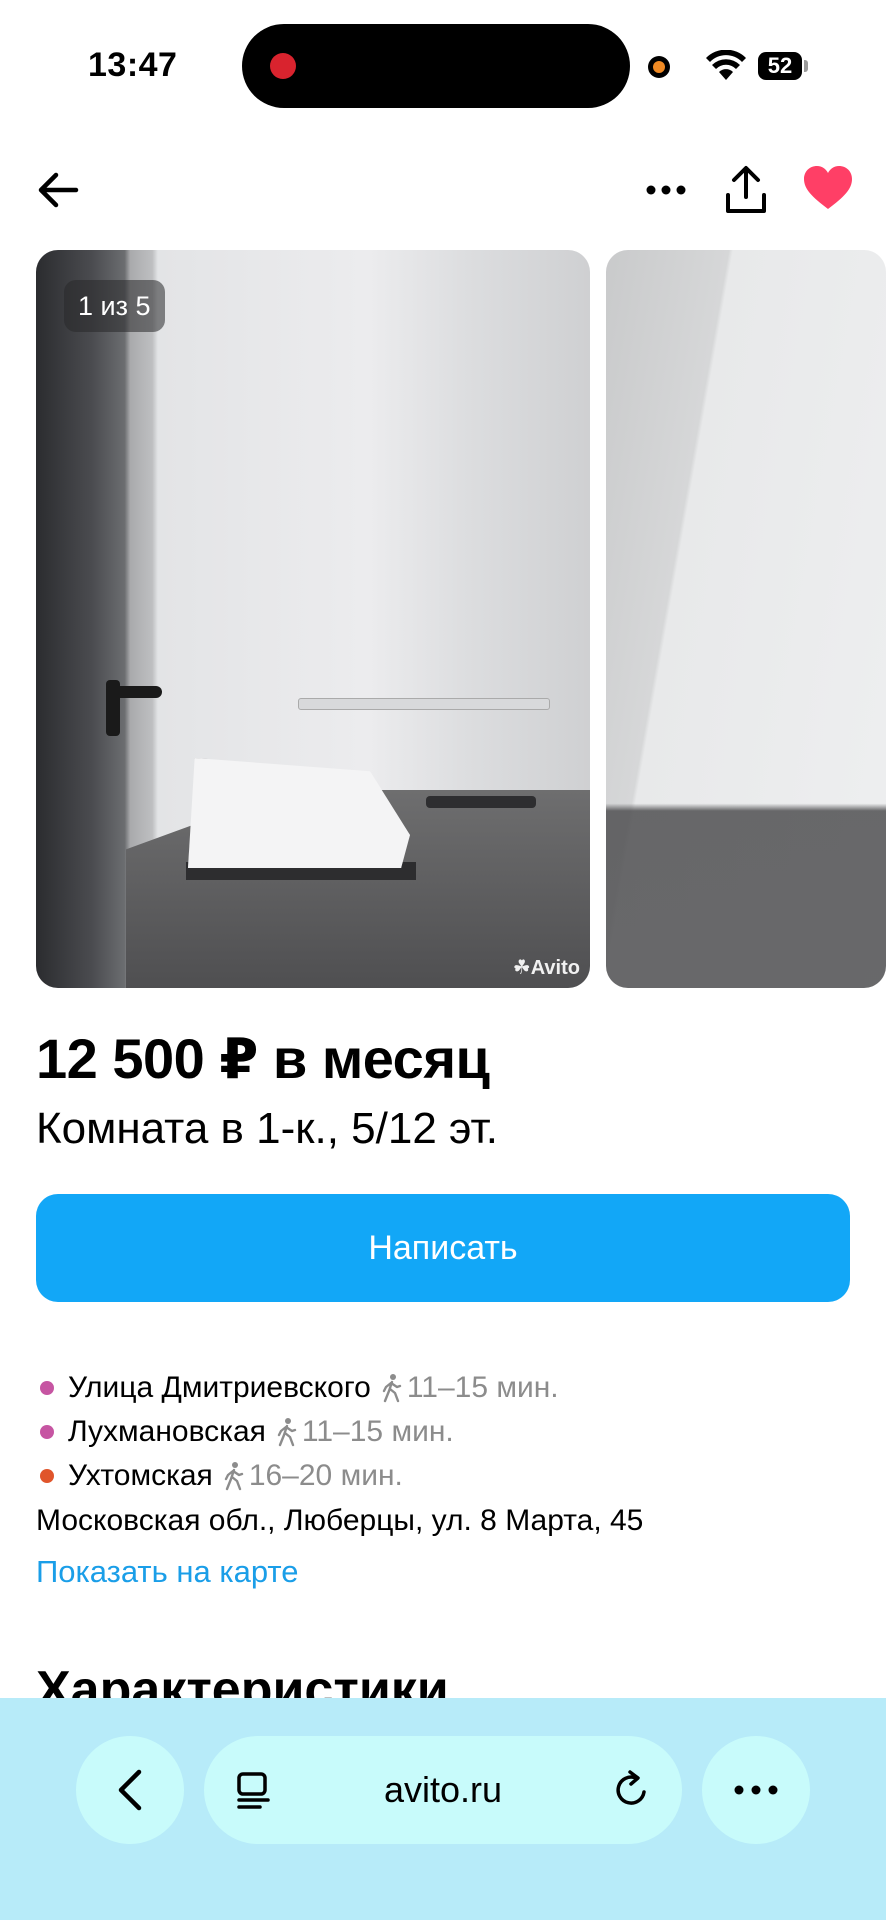  I want to click on status-time: 13:47, so click(133, 65).